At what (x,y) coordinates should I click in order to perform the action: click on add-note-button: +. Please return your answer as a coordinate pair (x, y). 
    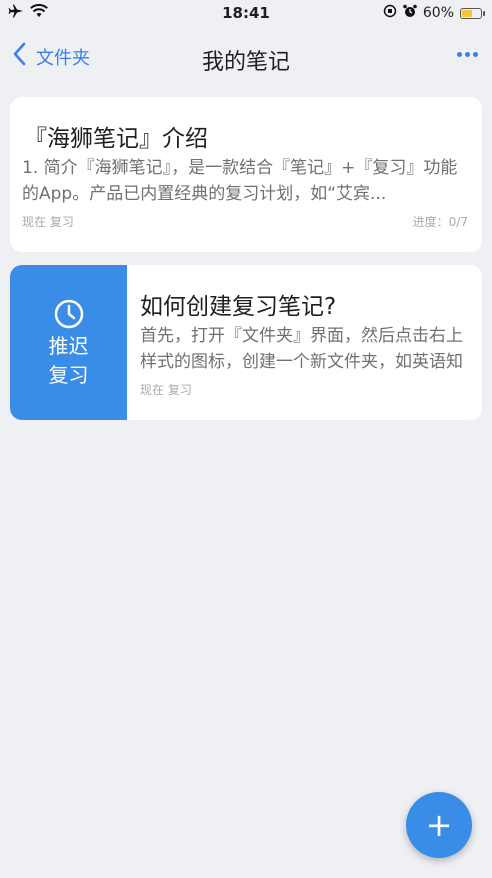
    Looking at the image, I should click on (439, 825).